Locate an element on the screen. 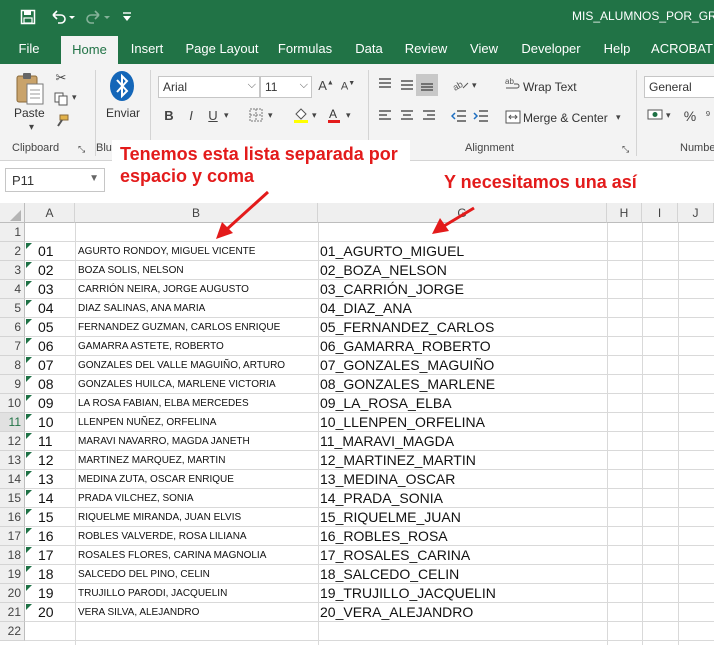 This screenshot has height=645, width=714. copy-icon is located at coordinates (61, 100).